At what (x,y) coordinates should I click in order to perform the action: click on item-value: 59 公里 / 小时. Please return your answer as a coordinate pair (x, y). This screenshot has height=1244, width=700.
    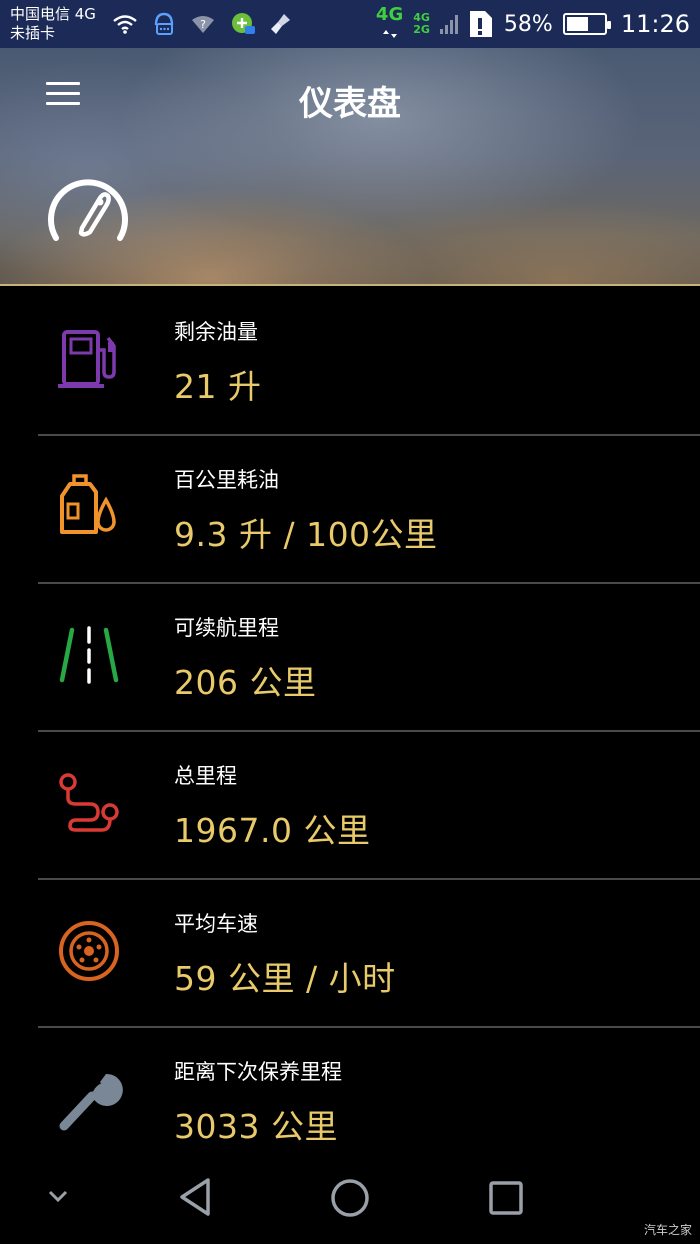
    Looking at the image, I should click on (285, 978).